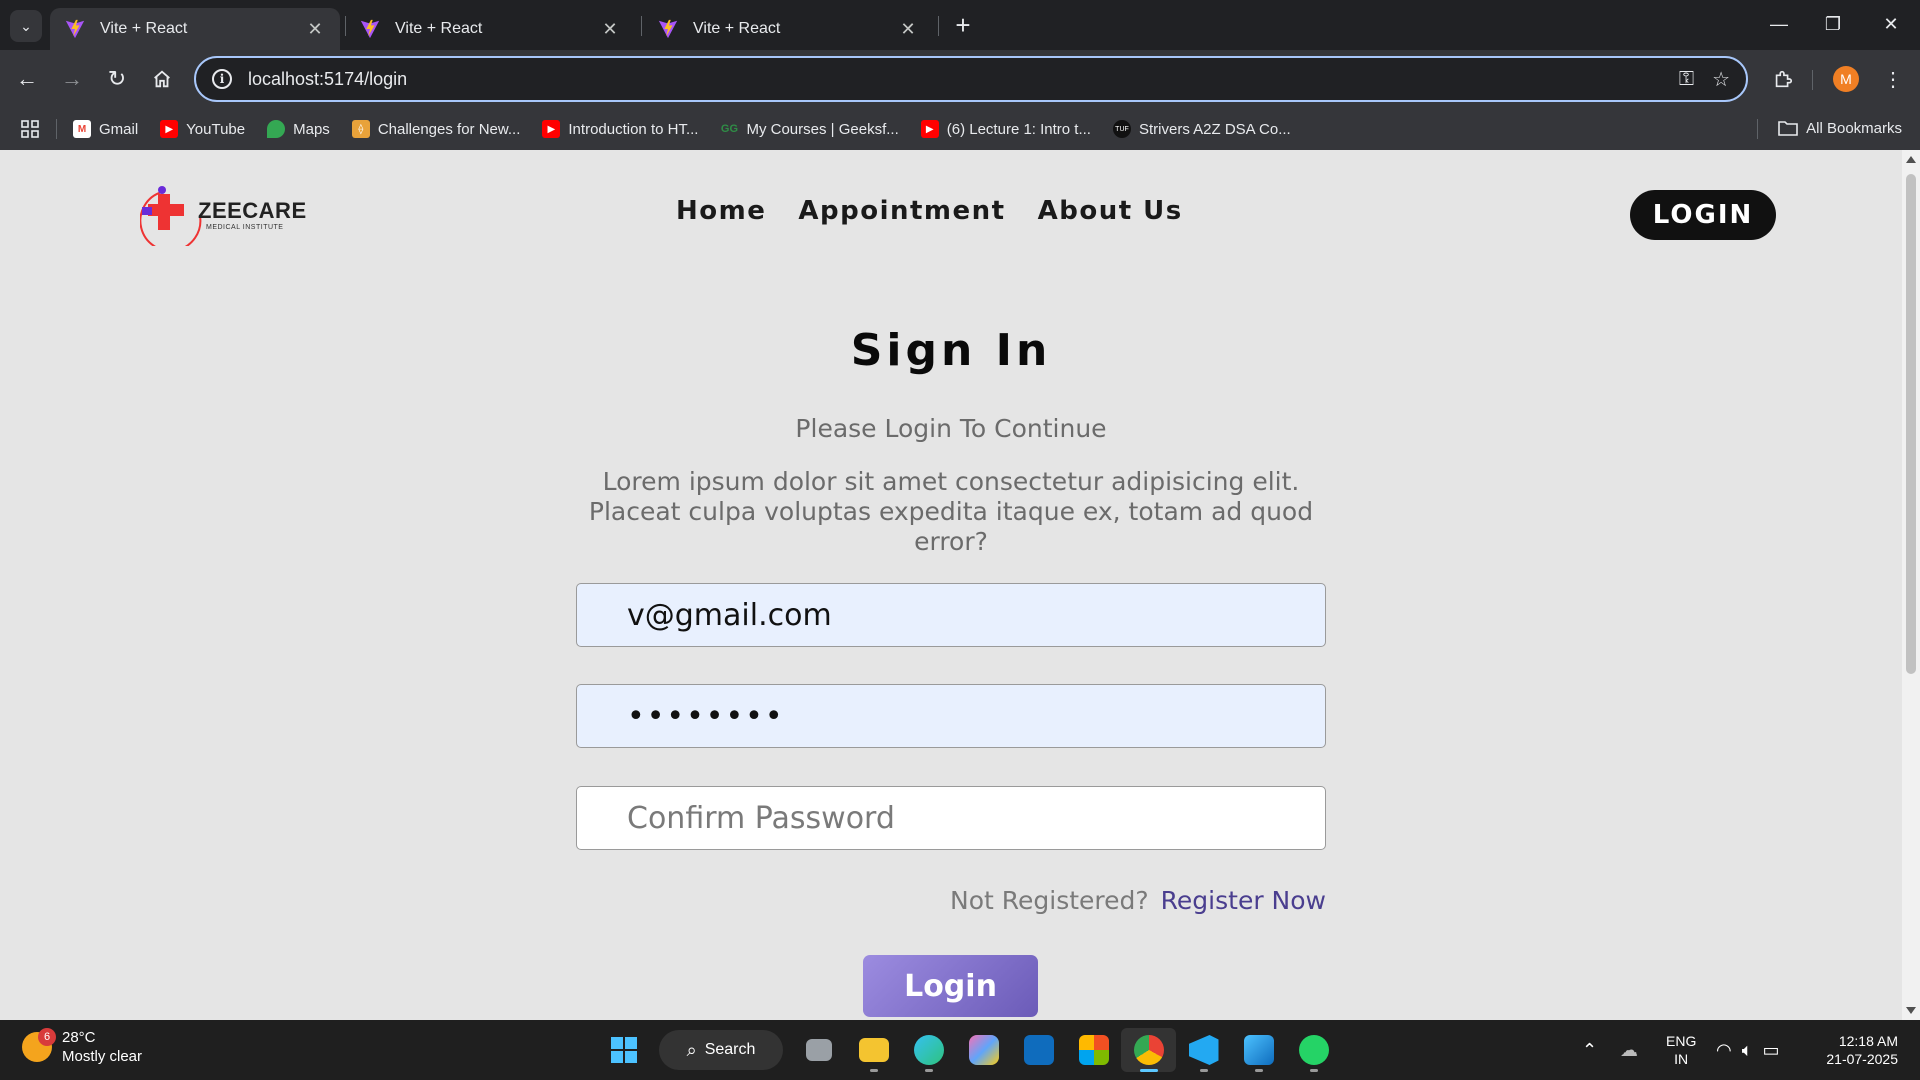  What do you see at coordinates (1703, 215) in the screenshot?
I see `header-login-button: LOGIN` at bounding box center [1703, 215].